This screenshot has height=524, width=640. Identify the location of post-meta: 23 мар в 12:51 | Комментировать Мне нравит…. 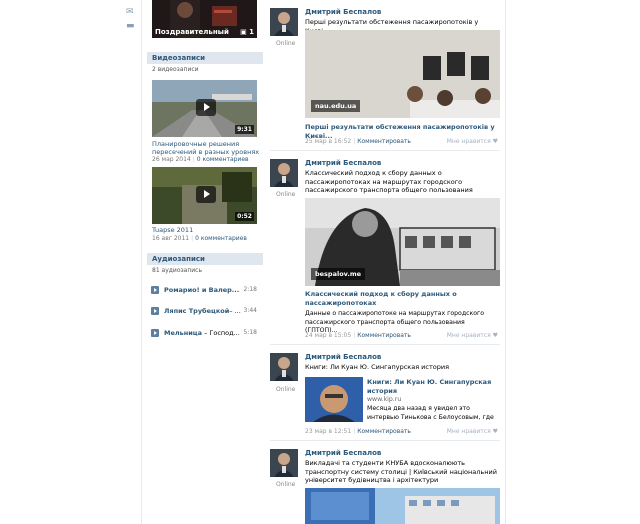
(401, 431).